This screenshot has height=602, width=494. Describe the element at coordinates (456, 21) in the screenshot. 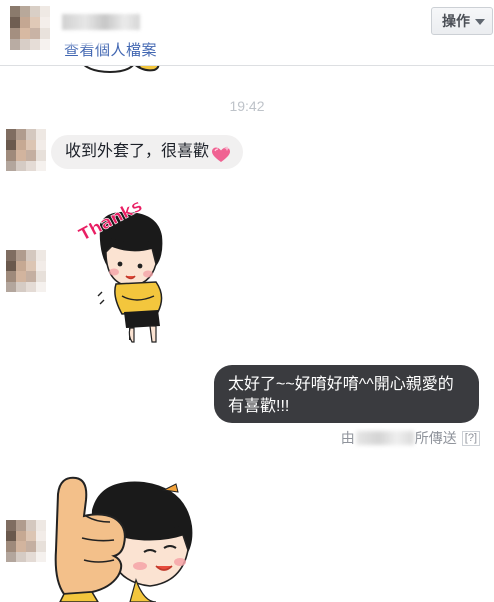

I see `actions-label: 操作` at that location.